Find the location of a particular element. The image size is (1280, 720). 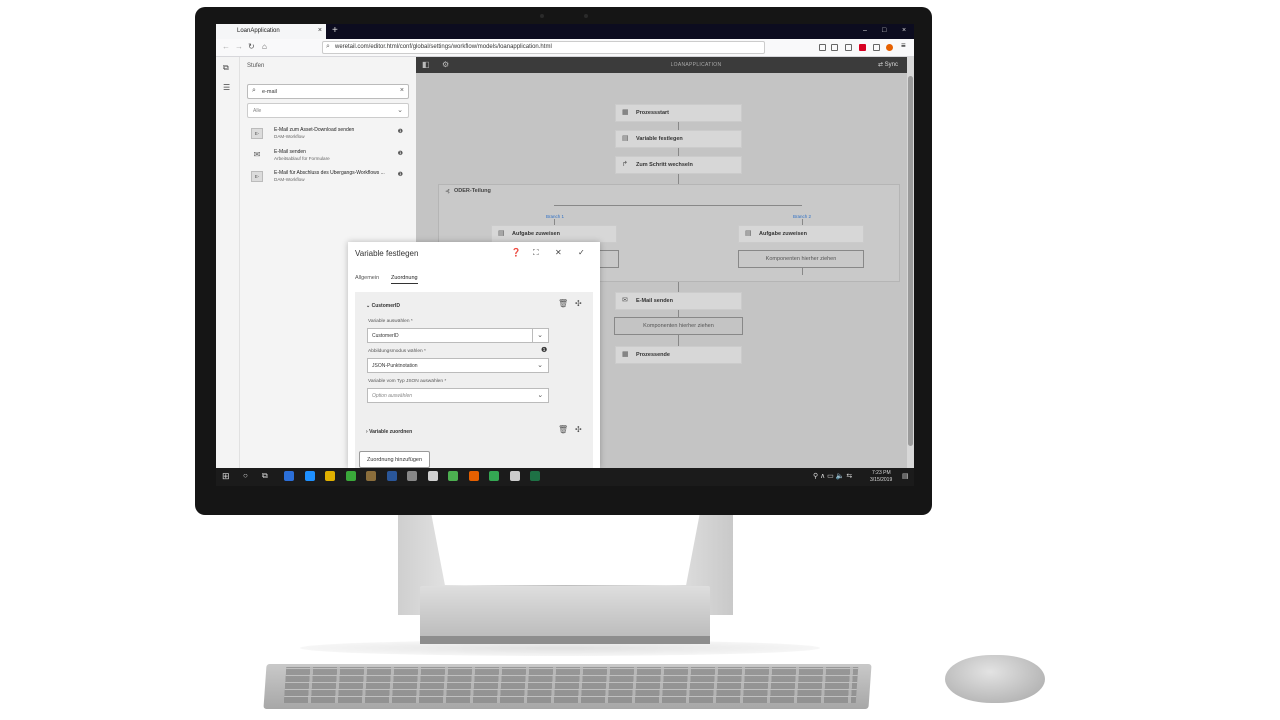

node-process-start: ▦ Prozessstart is located at coordinates (678, 113).